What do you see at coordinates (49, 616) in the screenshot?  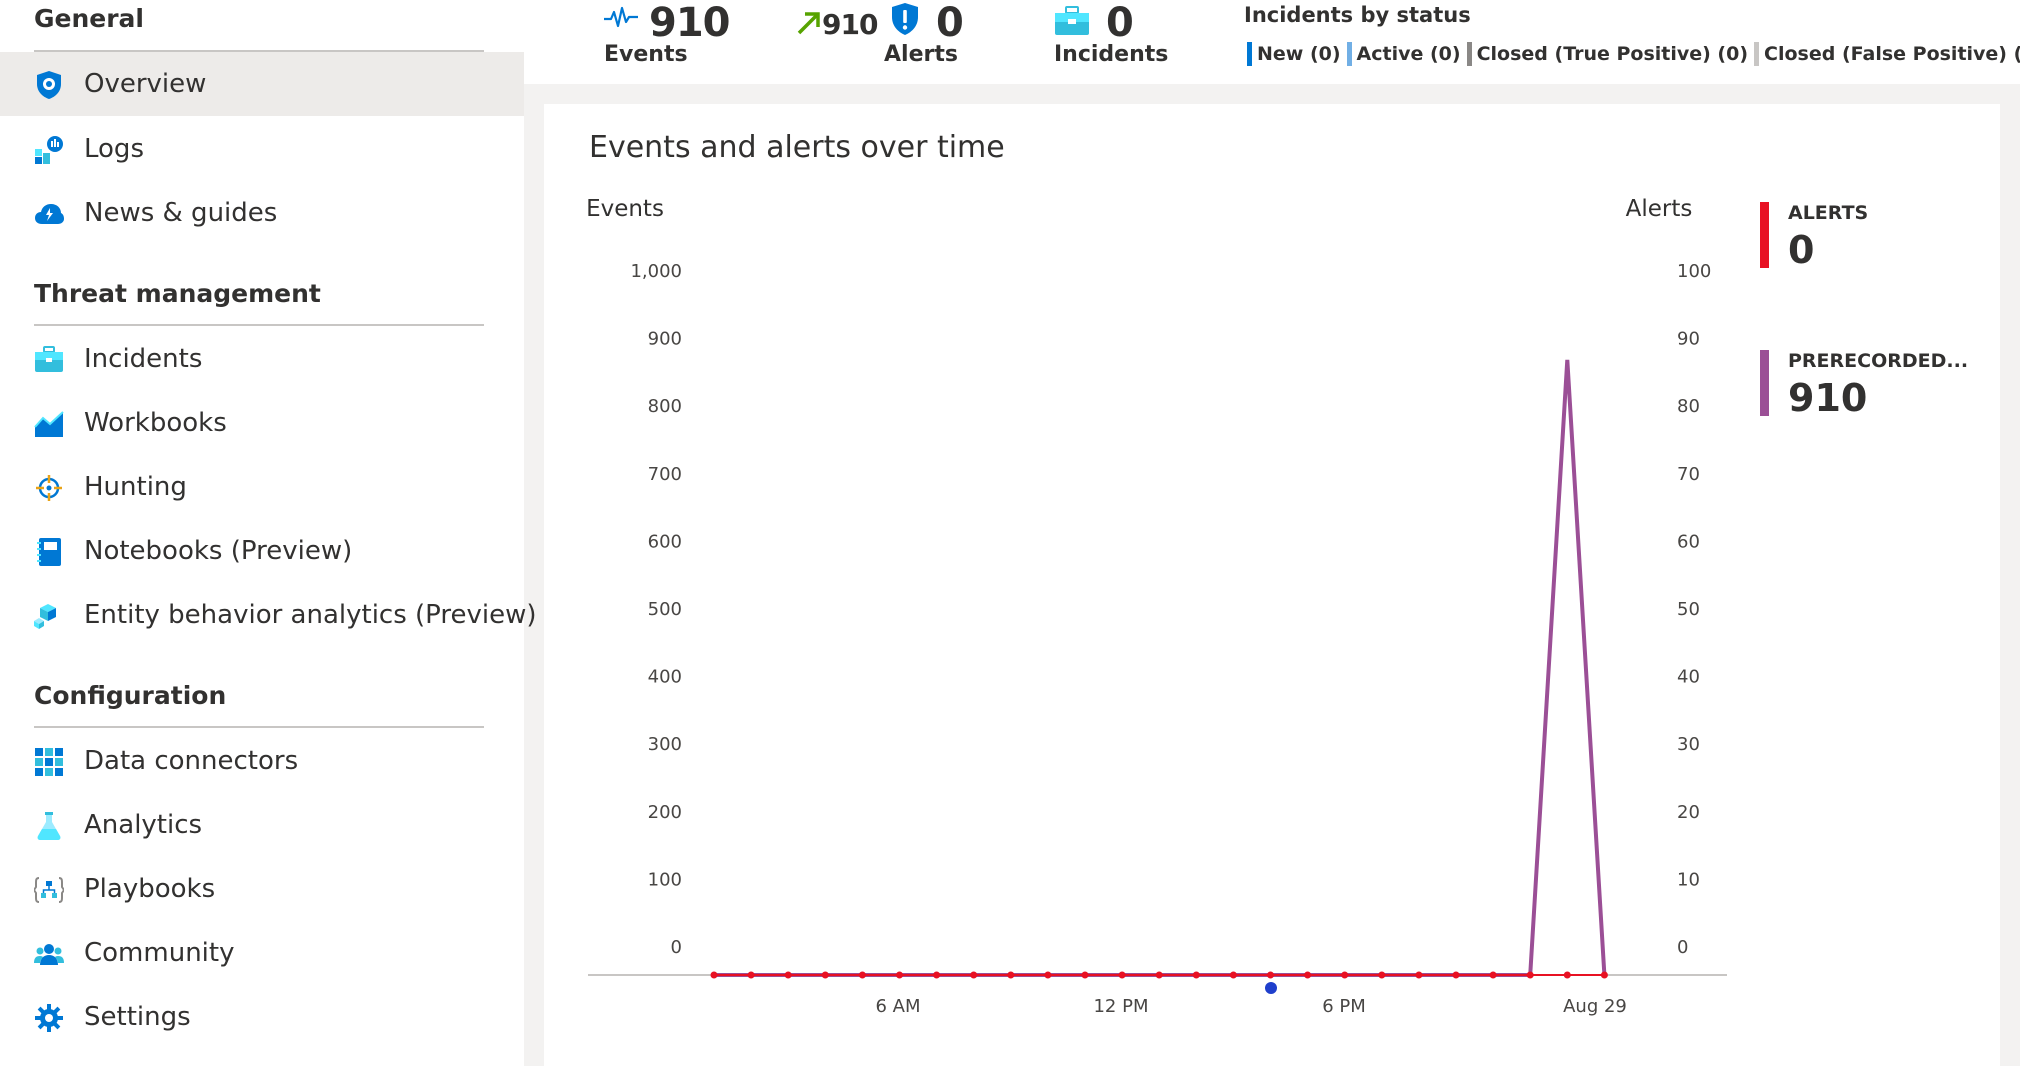 I see `cubes-icon` at bounding box center [49, 616].